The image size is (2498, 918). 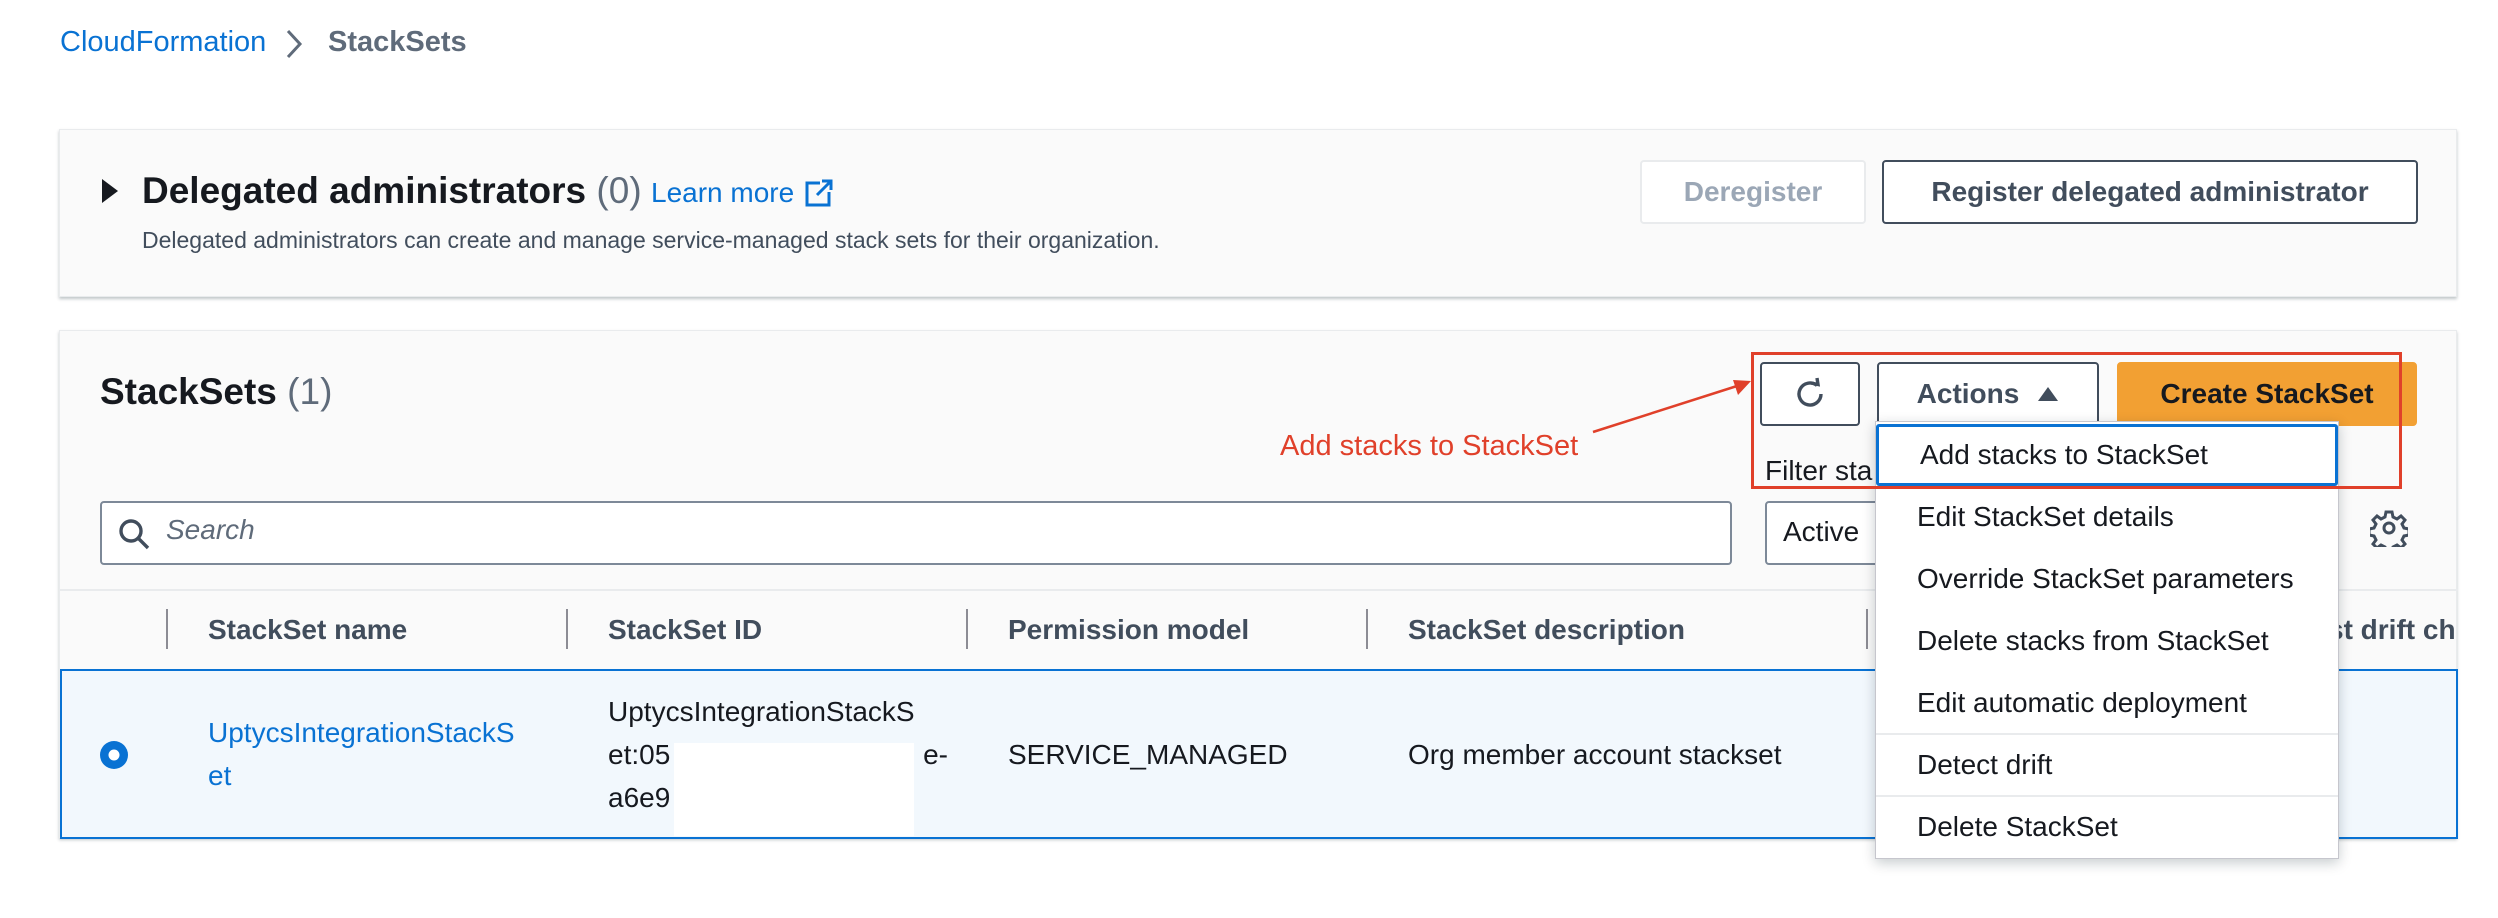 What do you see at coordinates (134, 534) in the screenshot?
I see `search-icon` at bounding box center [134, 534].